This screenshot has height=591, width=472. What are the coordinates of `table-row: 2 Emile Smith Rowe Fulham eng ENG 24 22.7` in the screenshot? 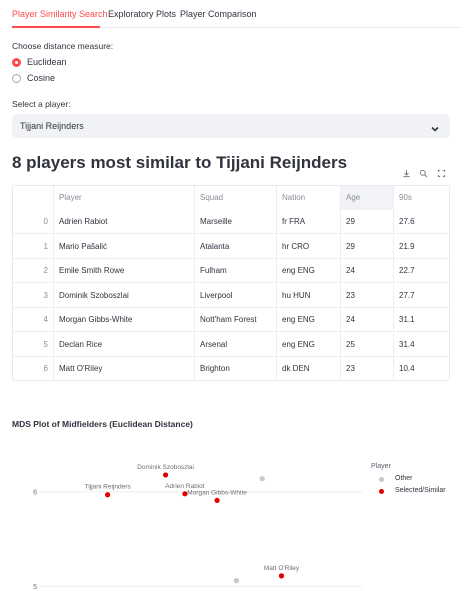 It's located at (231, 271).